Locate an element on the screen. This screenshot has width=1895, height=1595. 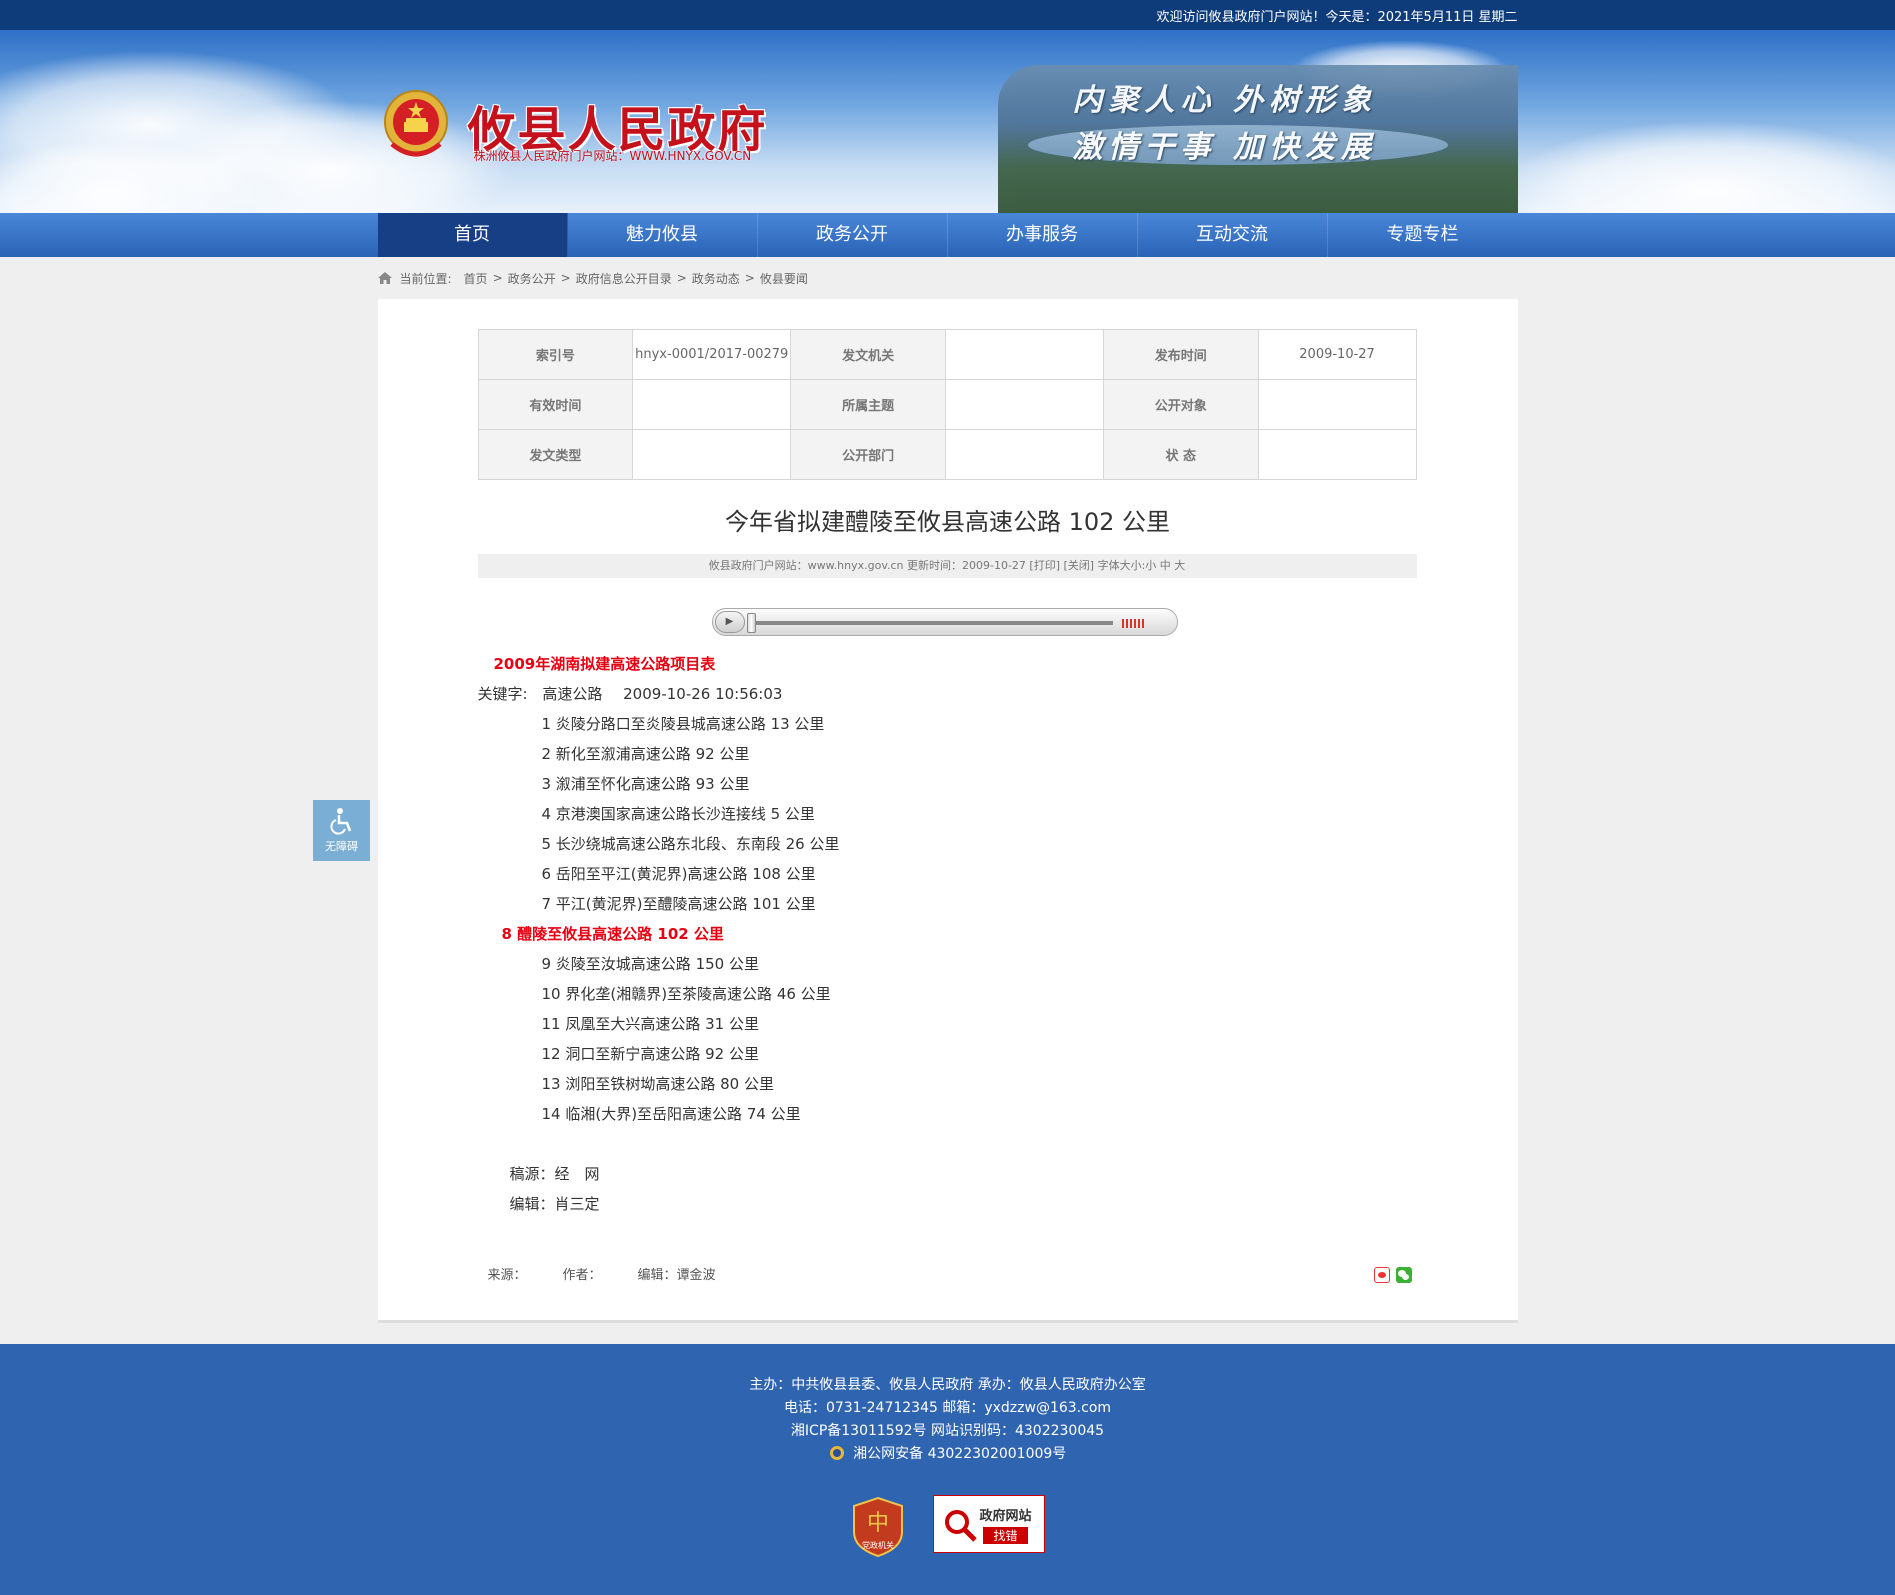
banner-lake-image: 内聚人心 外树形象 激情干事 加快发展 is located at coordinates (1257, 139).